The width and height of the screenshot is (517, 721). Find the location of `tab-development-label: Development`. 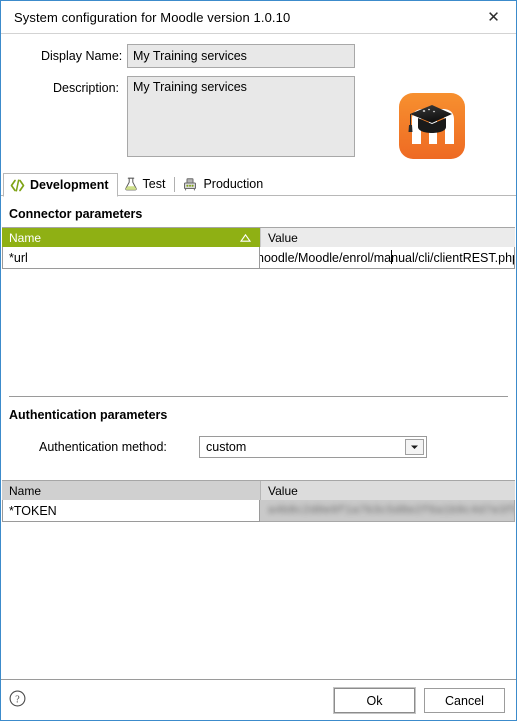

tab-development-label: Development is located at coordinates (69, 185).